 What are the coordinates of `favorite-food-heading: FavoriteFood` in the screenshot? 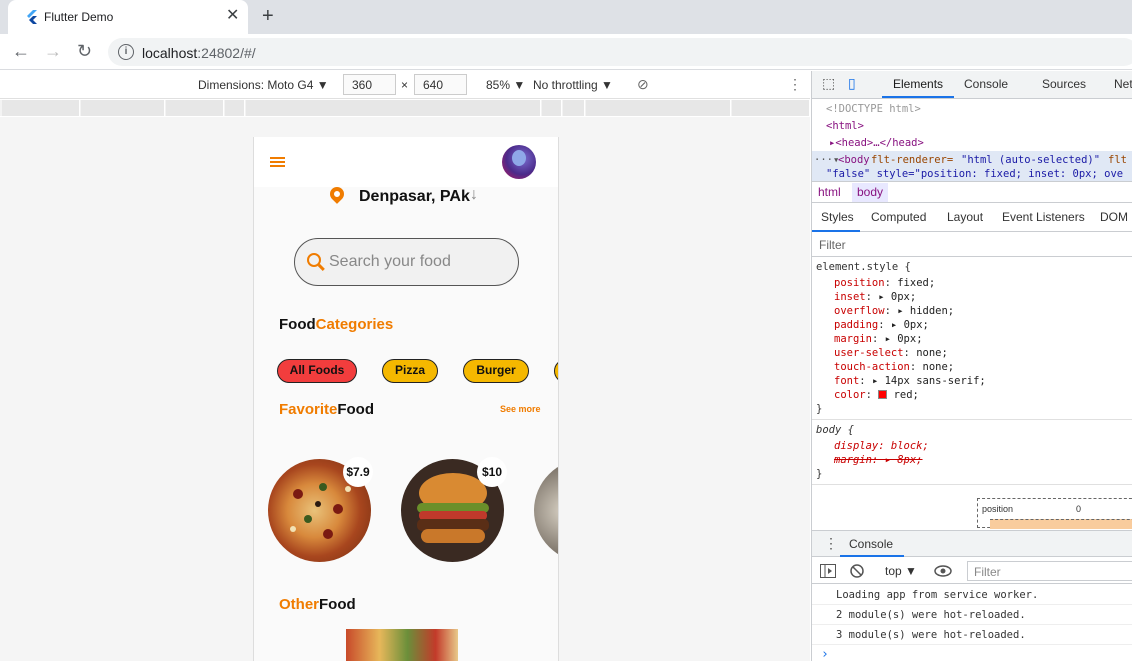 It's located at (327, 409).